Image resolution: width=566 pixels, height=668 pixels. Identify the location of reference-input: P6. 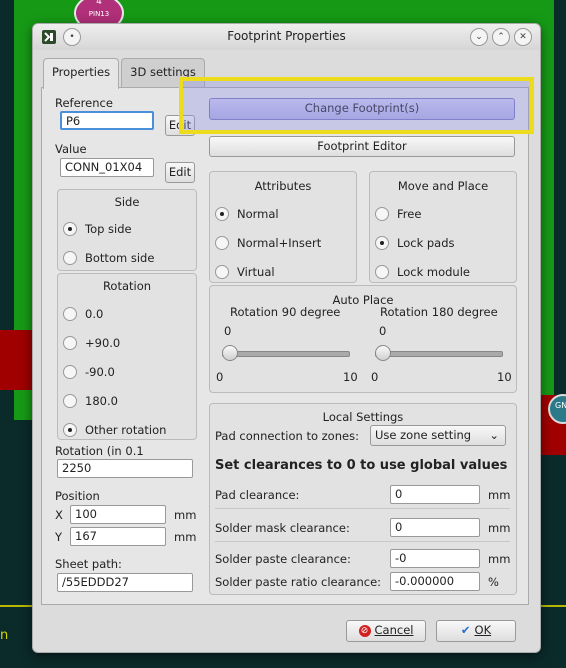
(107, 120).